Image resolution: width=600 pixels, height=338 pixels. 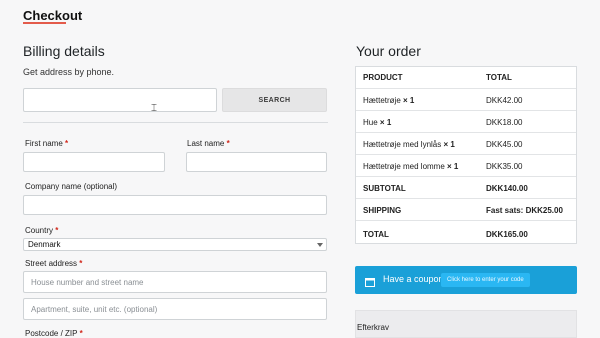 I want to click on country-label-text: Country, so click(x=39, y=230).